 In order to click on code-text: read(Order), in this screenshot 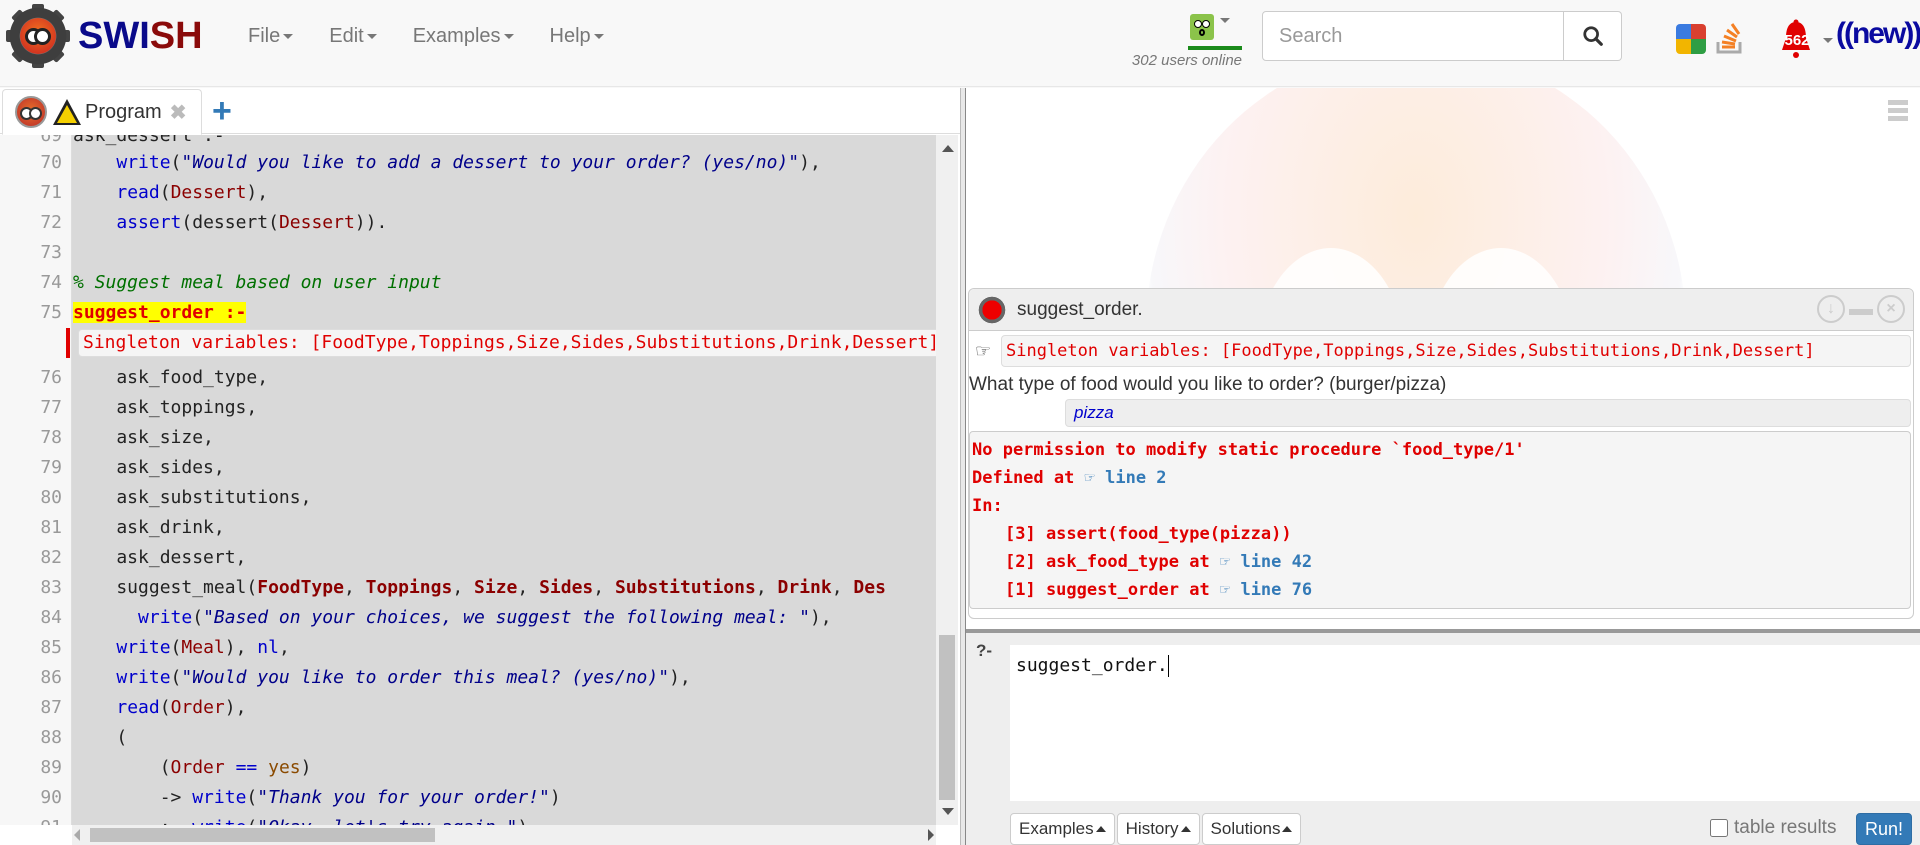, I will do `click(181, 707)`.